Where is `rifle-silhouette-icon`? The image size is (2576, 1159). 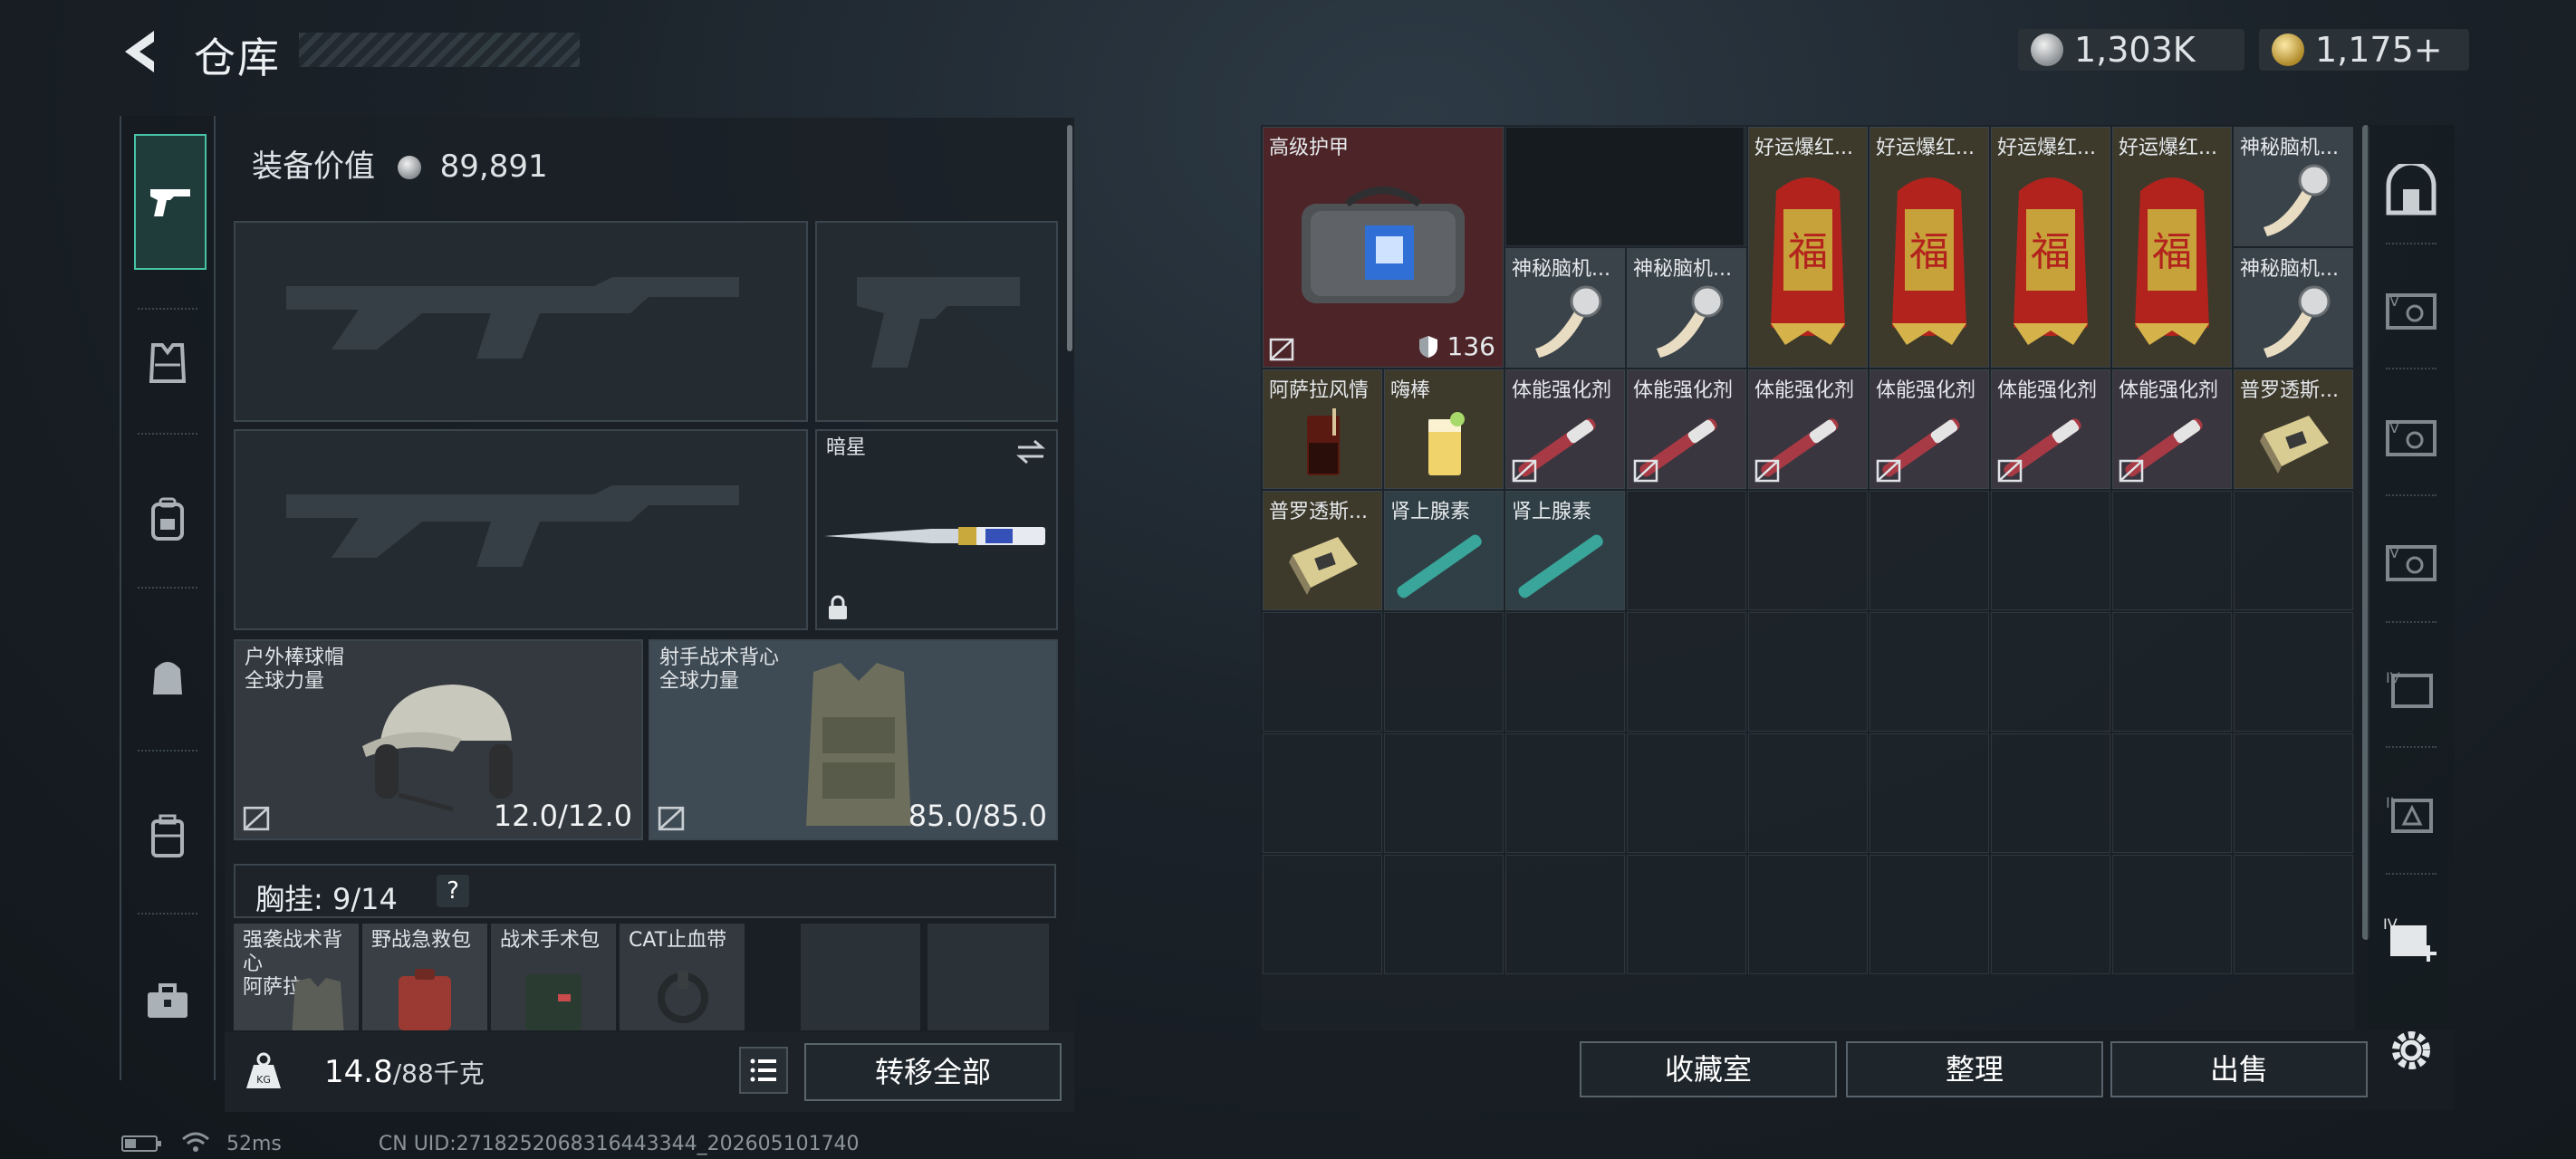 rifle-silhouette-icon is located at coordinates (512, 526).